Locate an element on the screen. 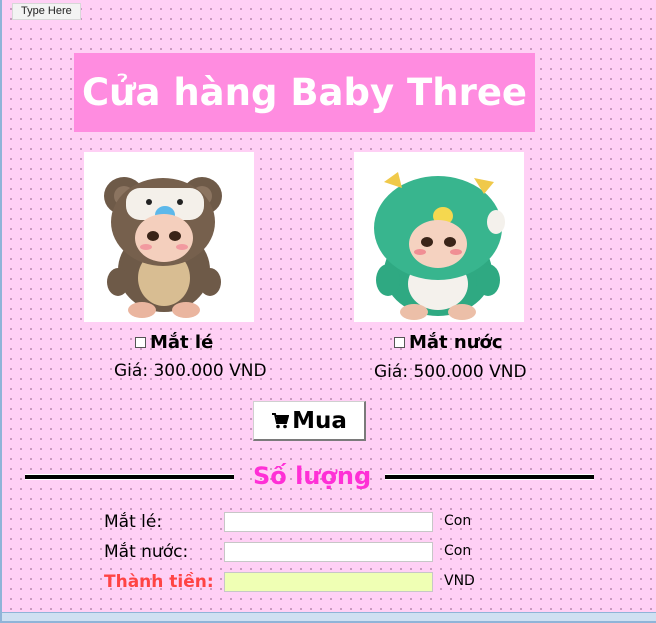 The height and width of the screenshot is (623, 656). title-banner: Cửa hàng Baby Three is located at coordinates (304, 92).